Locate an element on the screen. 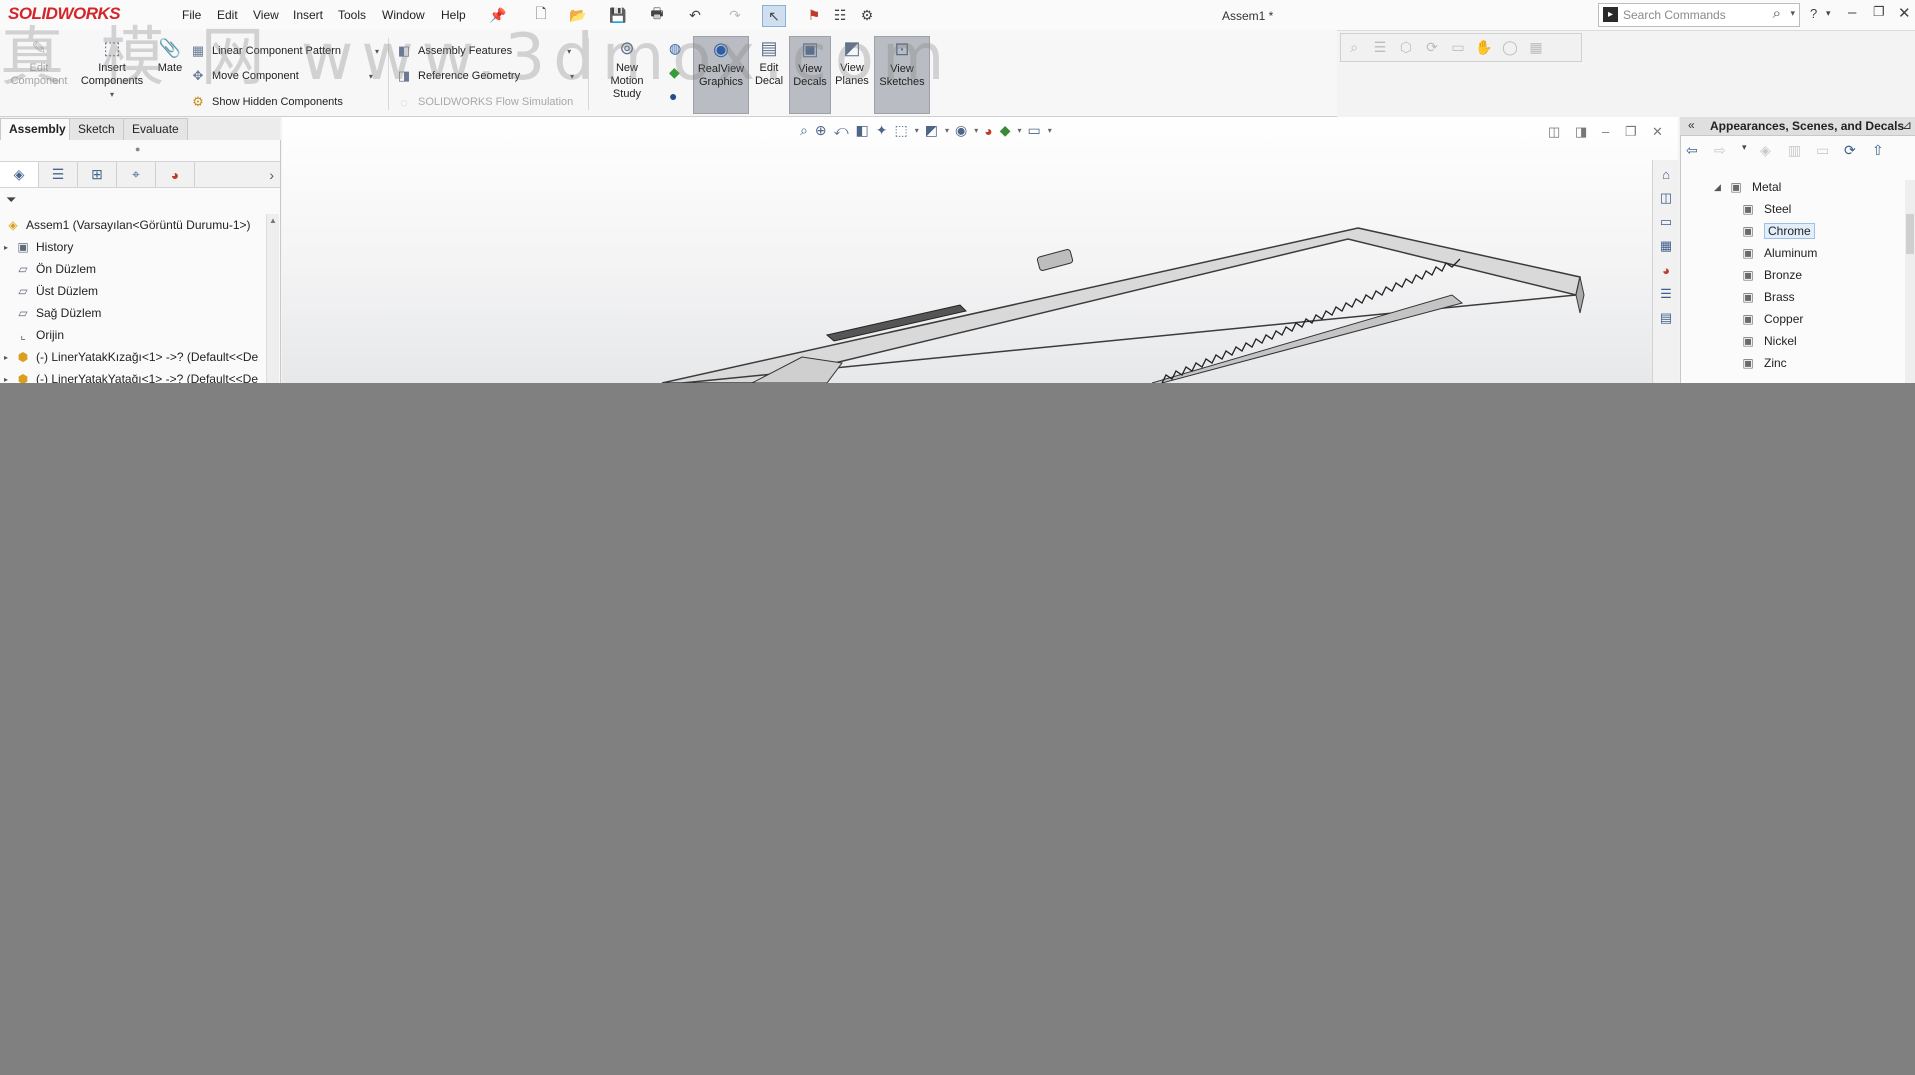  collapse-arrow-icon: ◢ is located at coordinates (1720, 187).